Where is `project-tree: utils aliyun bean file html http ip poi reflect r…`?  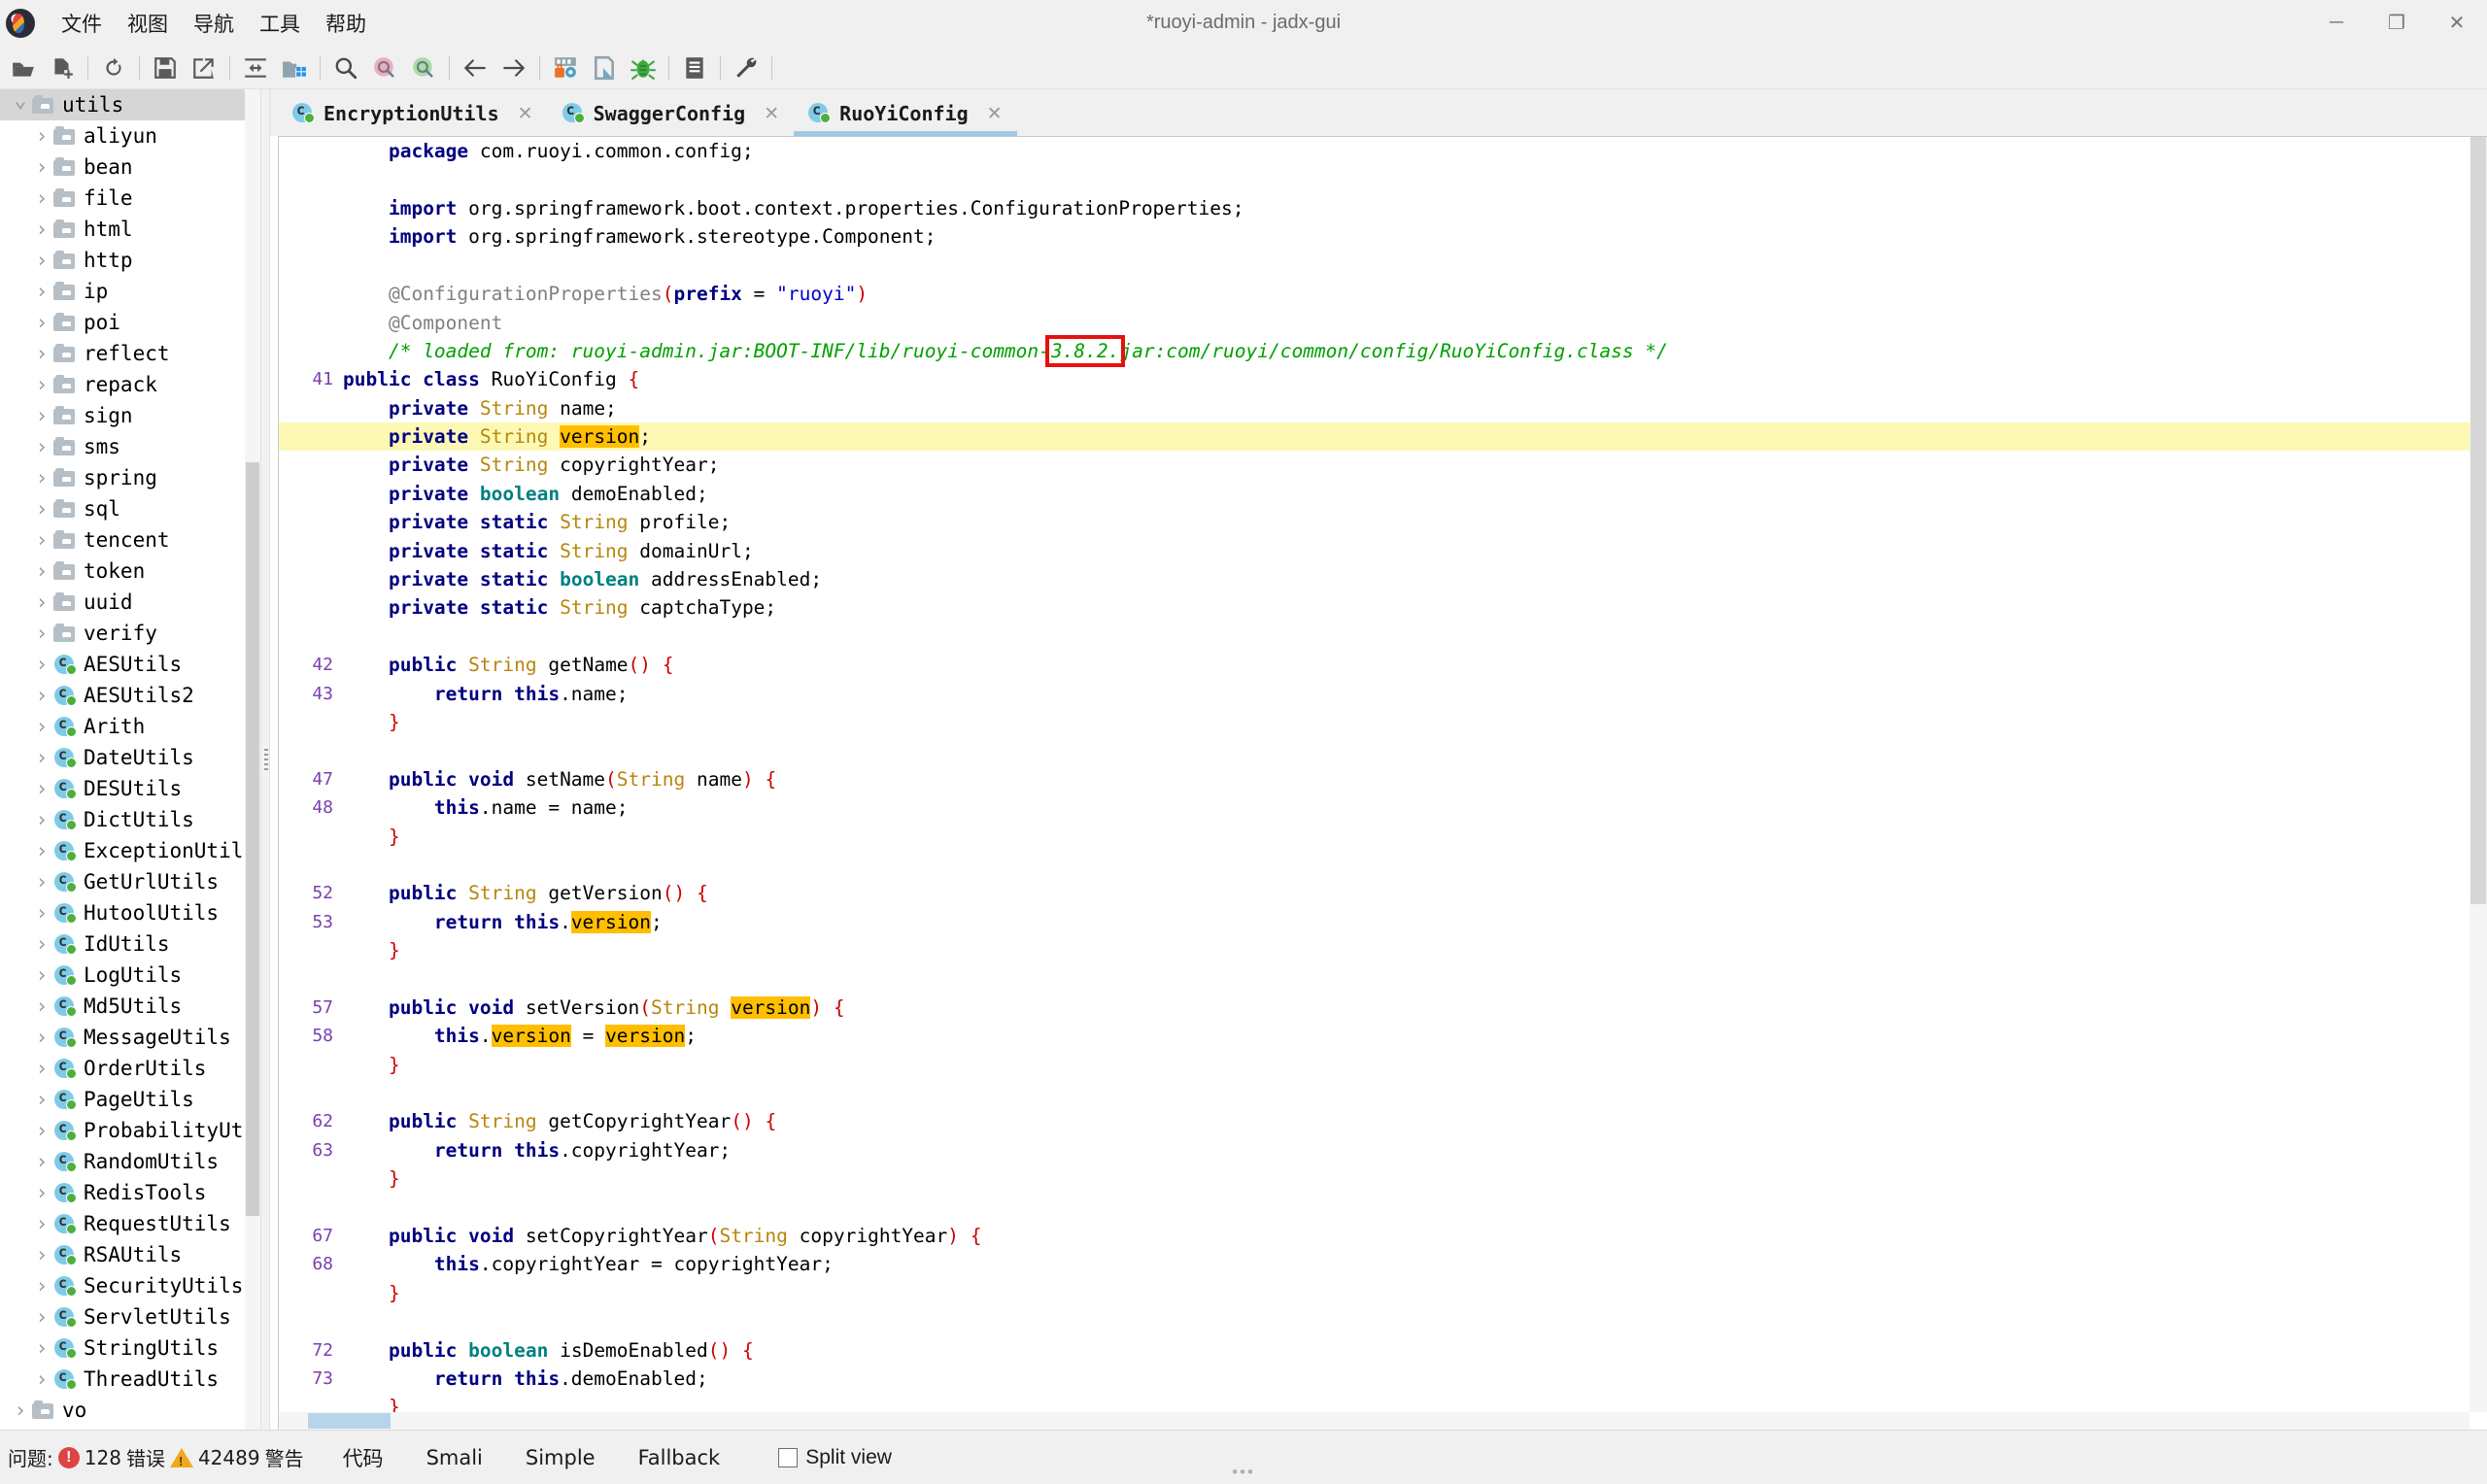
project-tree: utils aliyun bean file html http ip poi reflect r… is located at coordinates (122, 759).